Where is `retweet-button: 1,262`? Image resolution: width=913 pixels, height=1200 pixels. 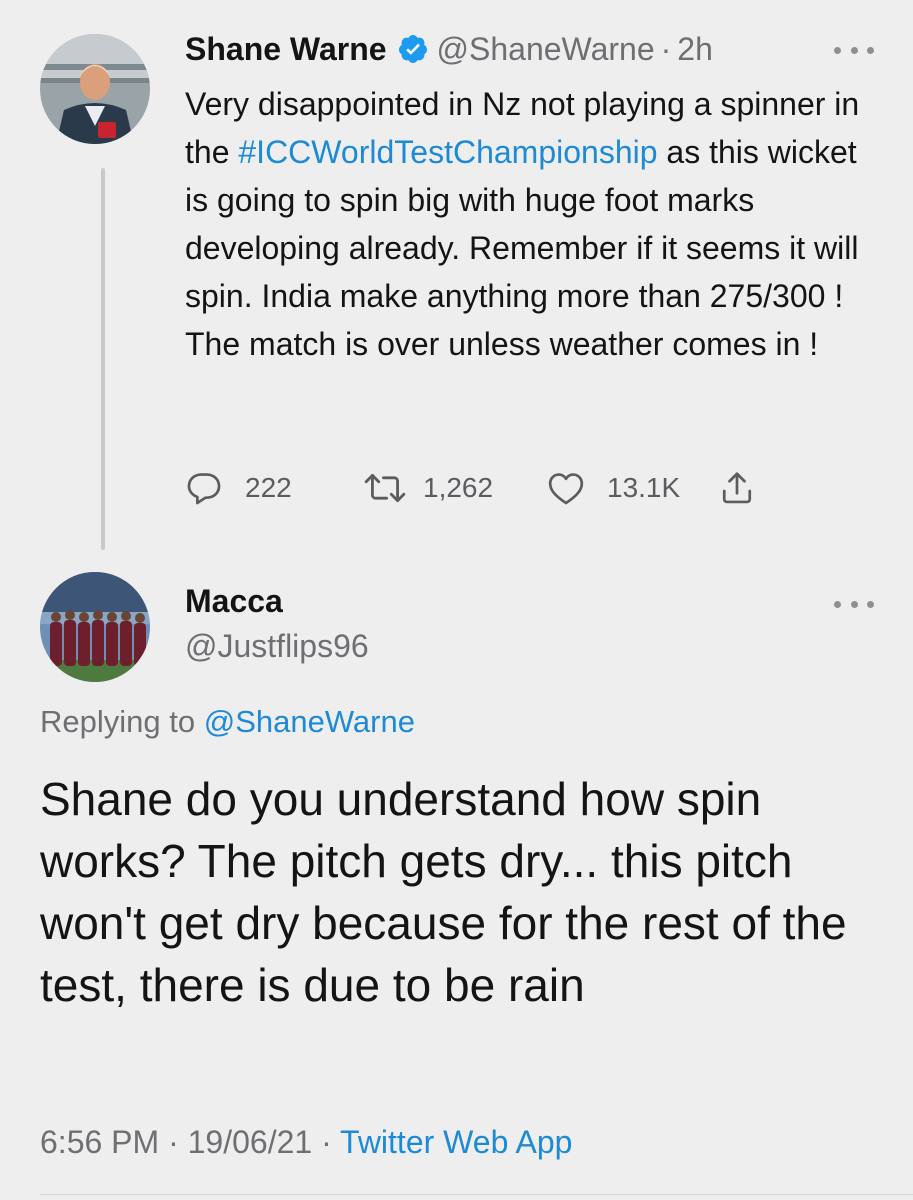
retweet-button: 1,262 is located at coordinates (428, 488).